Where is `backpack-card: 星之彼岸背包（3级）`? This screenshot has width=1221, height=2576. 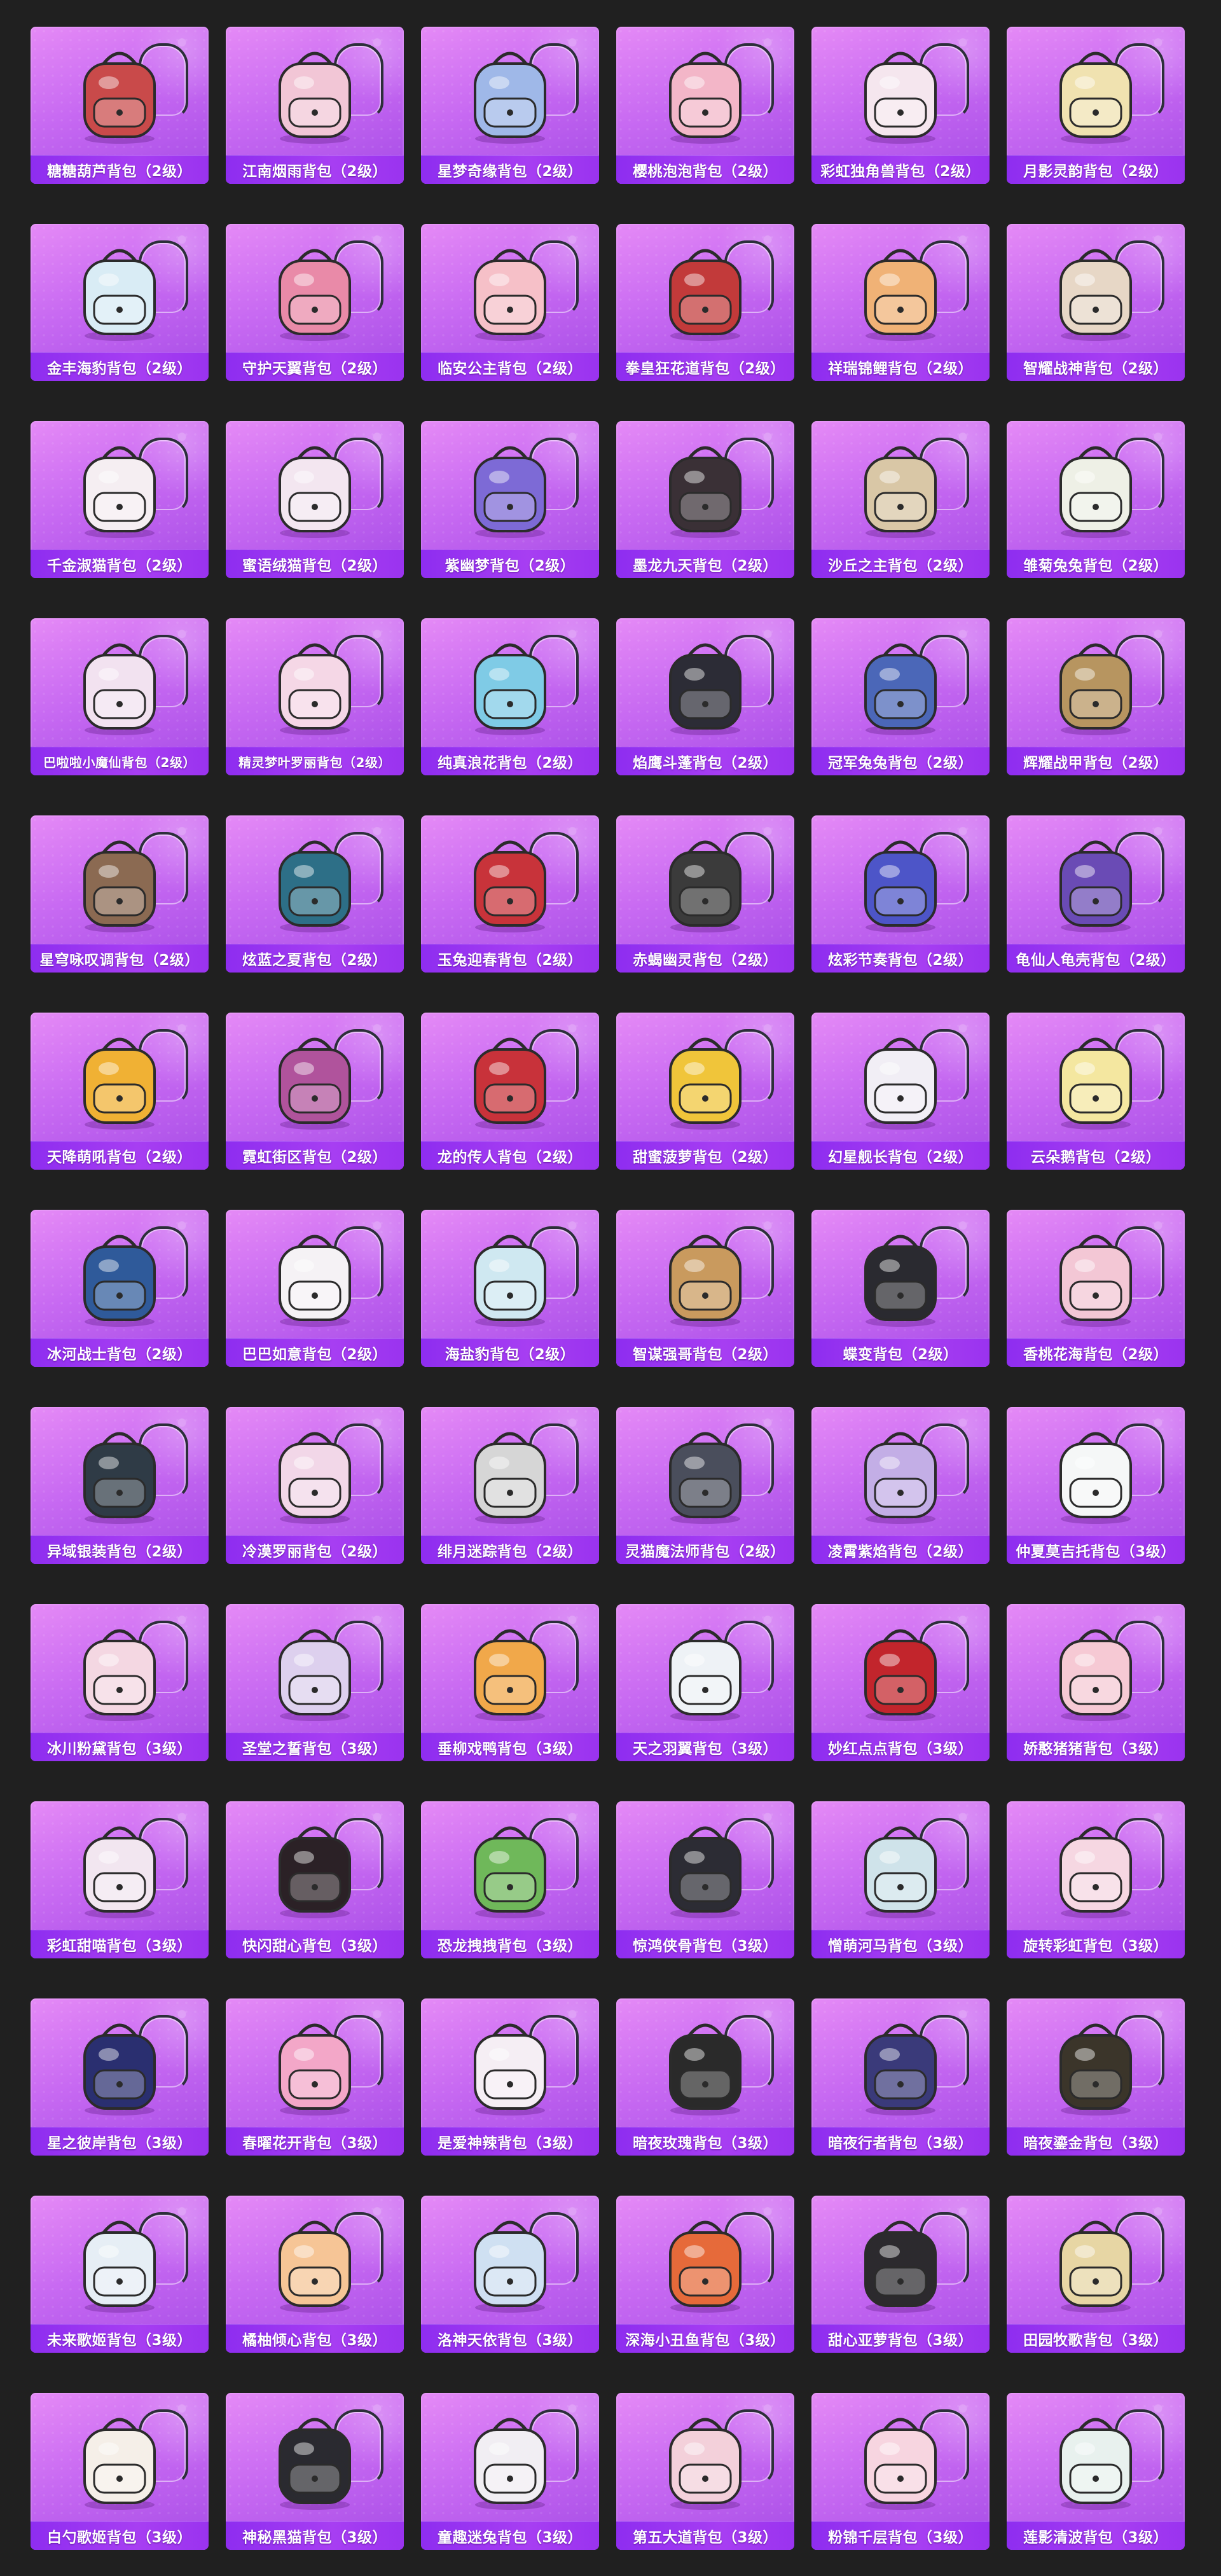 backpack-card: 星之彼岸背包（3级） is located at coordinates (120, 2077).